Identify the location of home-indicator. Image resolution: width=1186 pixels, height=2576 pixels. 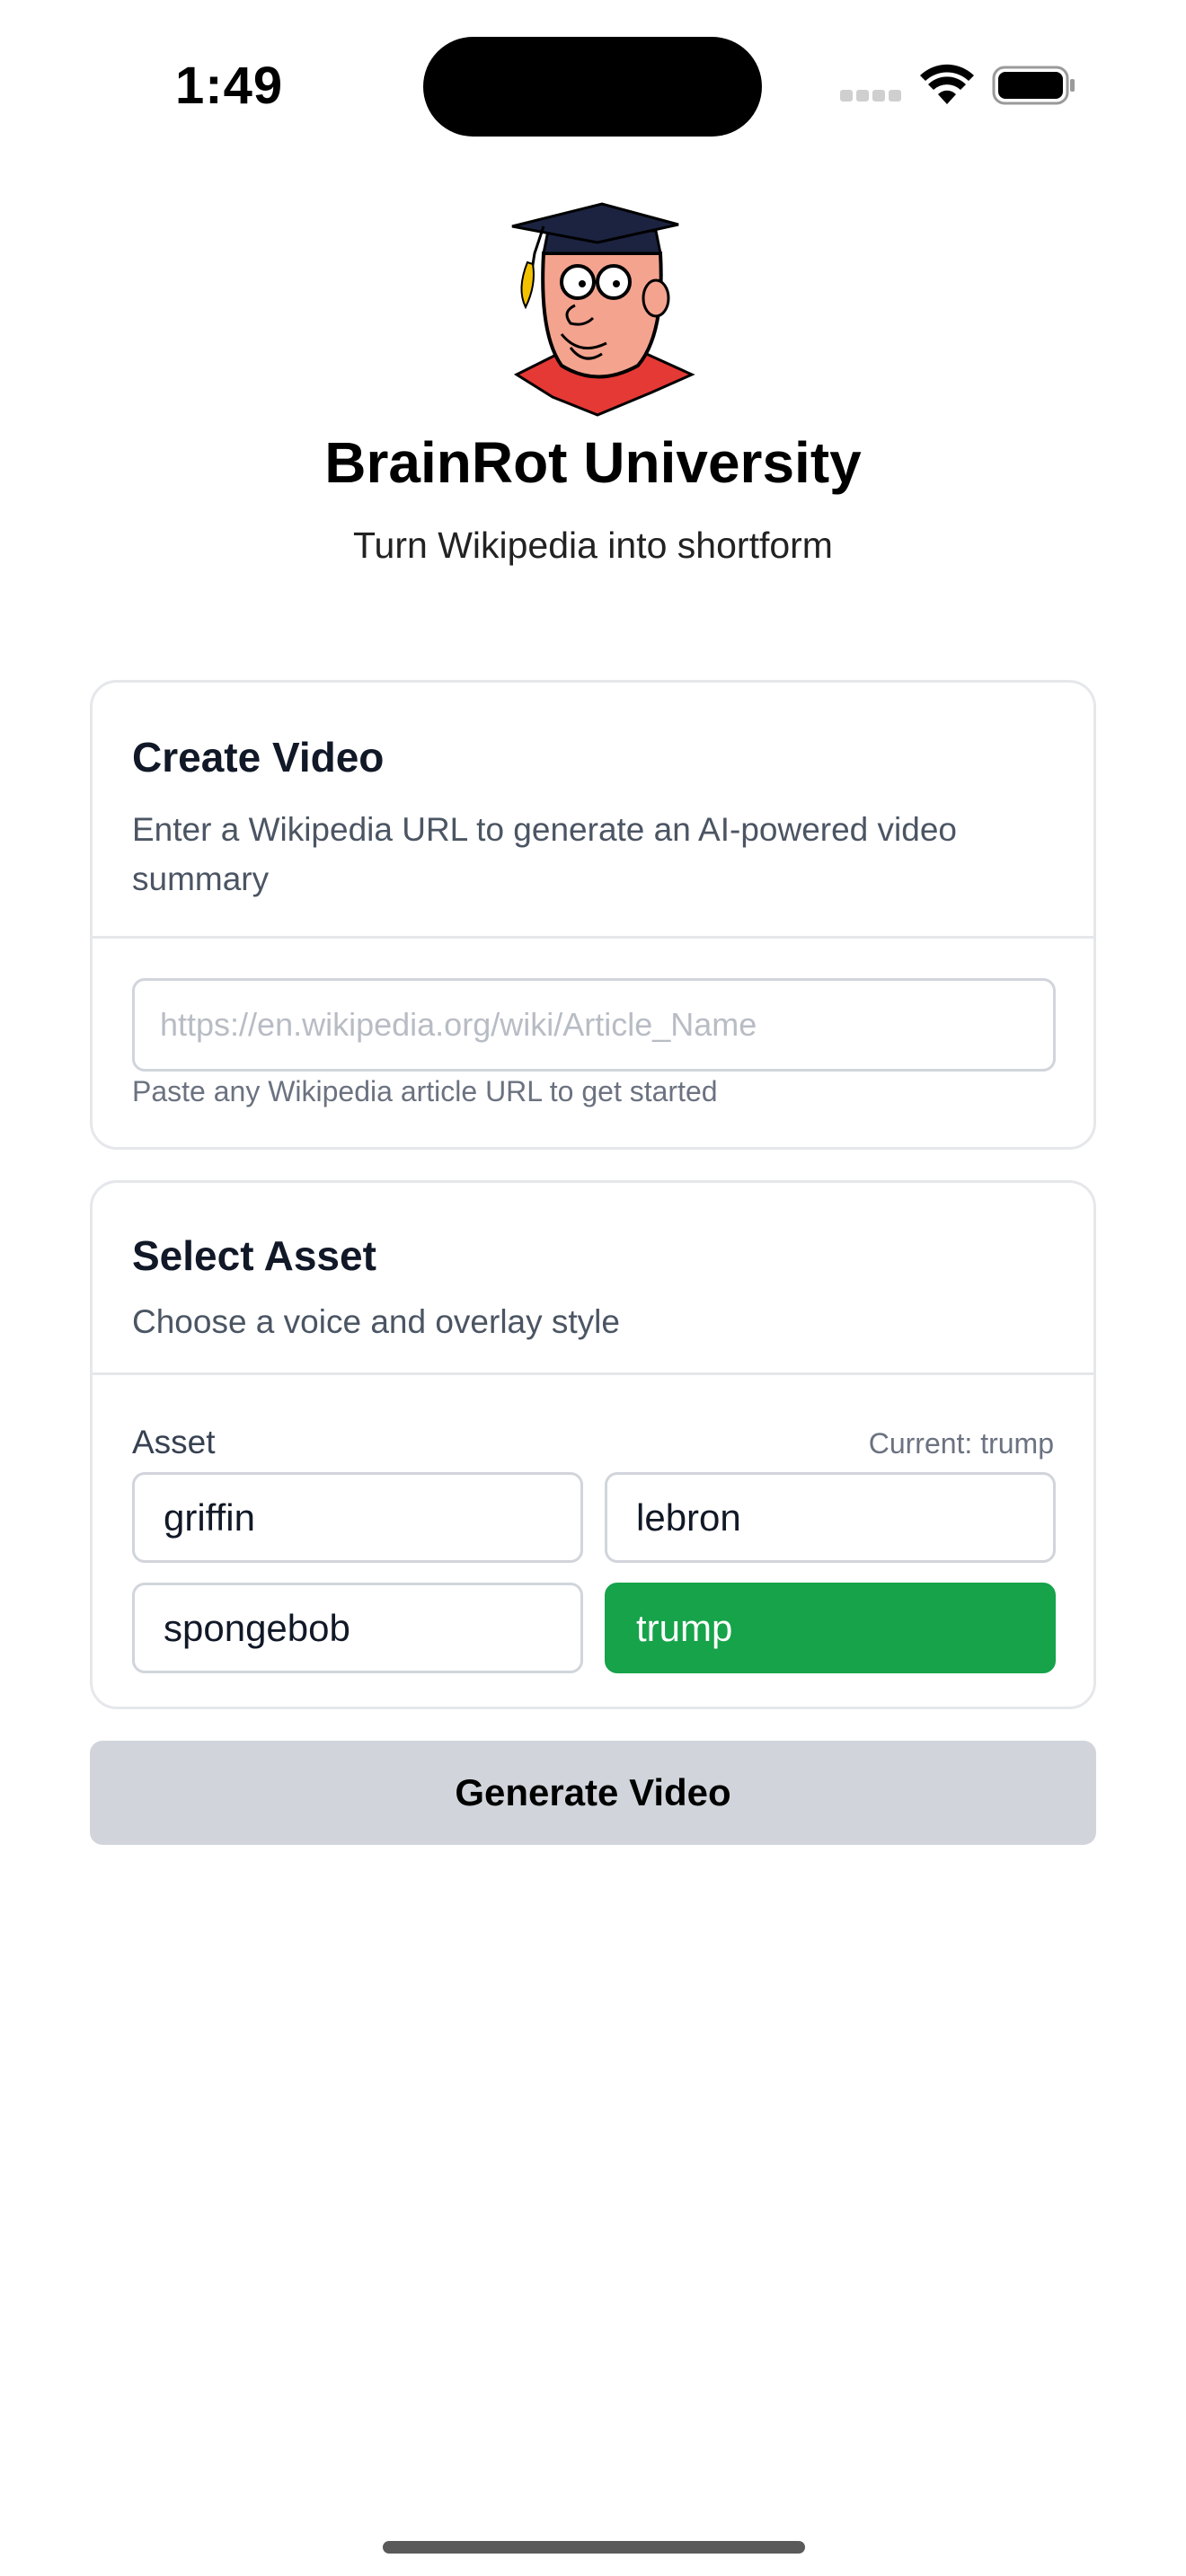
(594, 2547).